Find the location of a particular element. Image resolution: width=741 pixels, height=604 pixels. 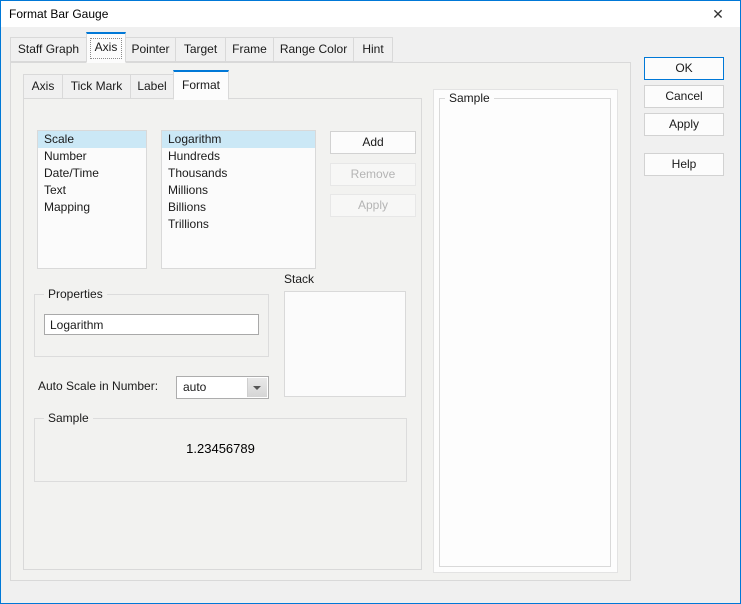

apply-list-button: Apply is located at coordinates (373, 205).